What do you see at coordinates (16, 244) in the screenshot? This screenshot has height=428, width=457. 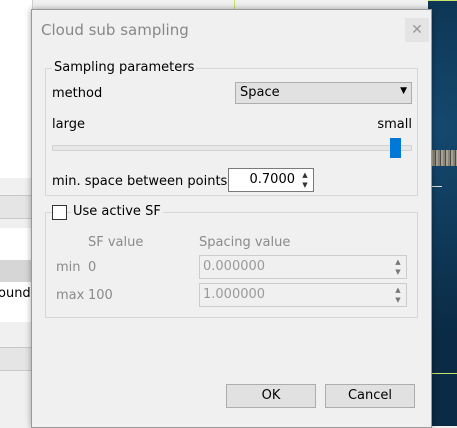 I see `background-panel` at bounding box center [16, 244].